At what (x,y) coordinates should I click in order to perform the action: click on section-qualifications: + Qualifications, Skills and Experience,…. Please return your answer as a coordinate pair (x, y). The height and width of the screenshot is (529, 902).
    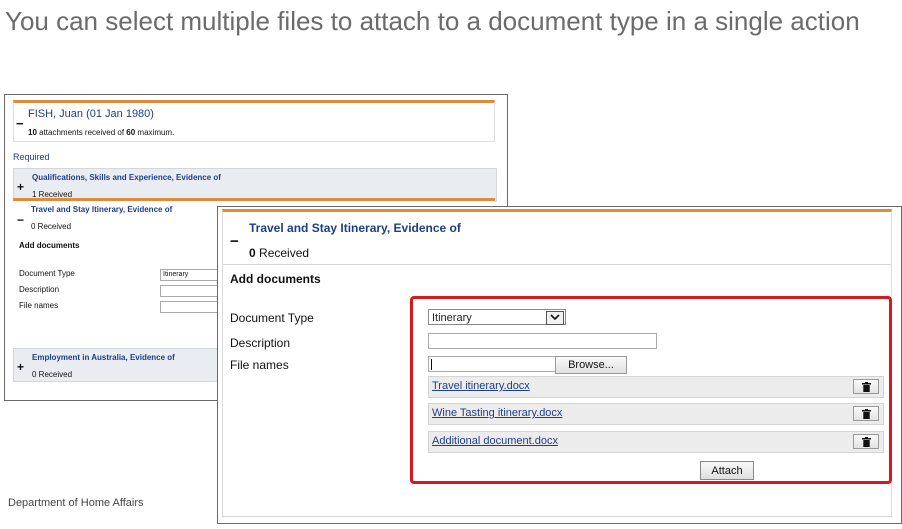
    Looking at the image, I should click on (255, 185).